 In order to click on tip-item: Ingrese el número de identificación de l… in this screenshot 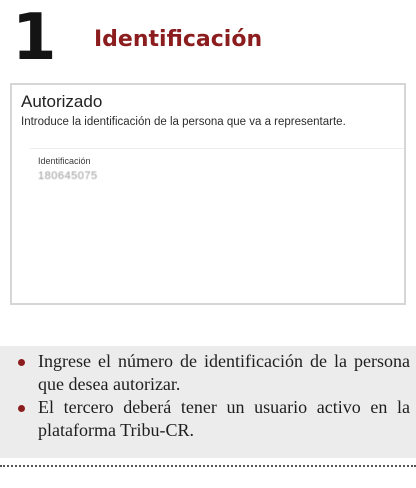, I will do `click(214, 373)`.